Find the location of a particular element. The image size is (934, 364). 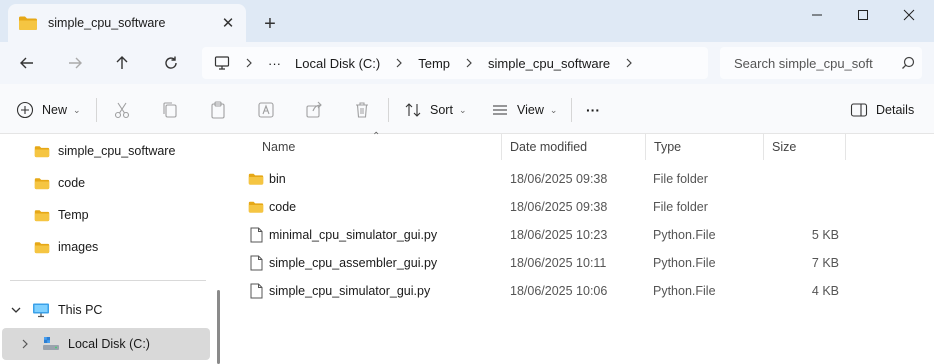

up-button is located at coordinates (122, 63).